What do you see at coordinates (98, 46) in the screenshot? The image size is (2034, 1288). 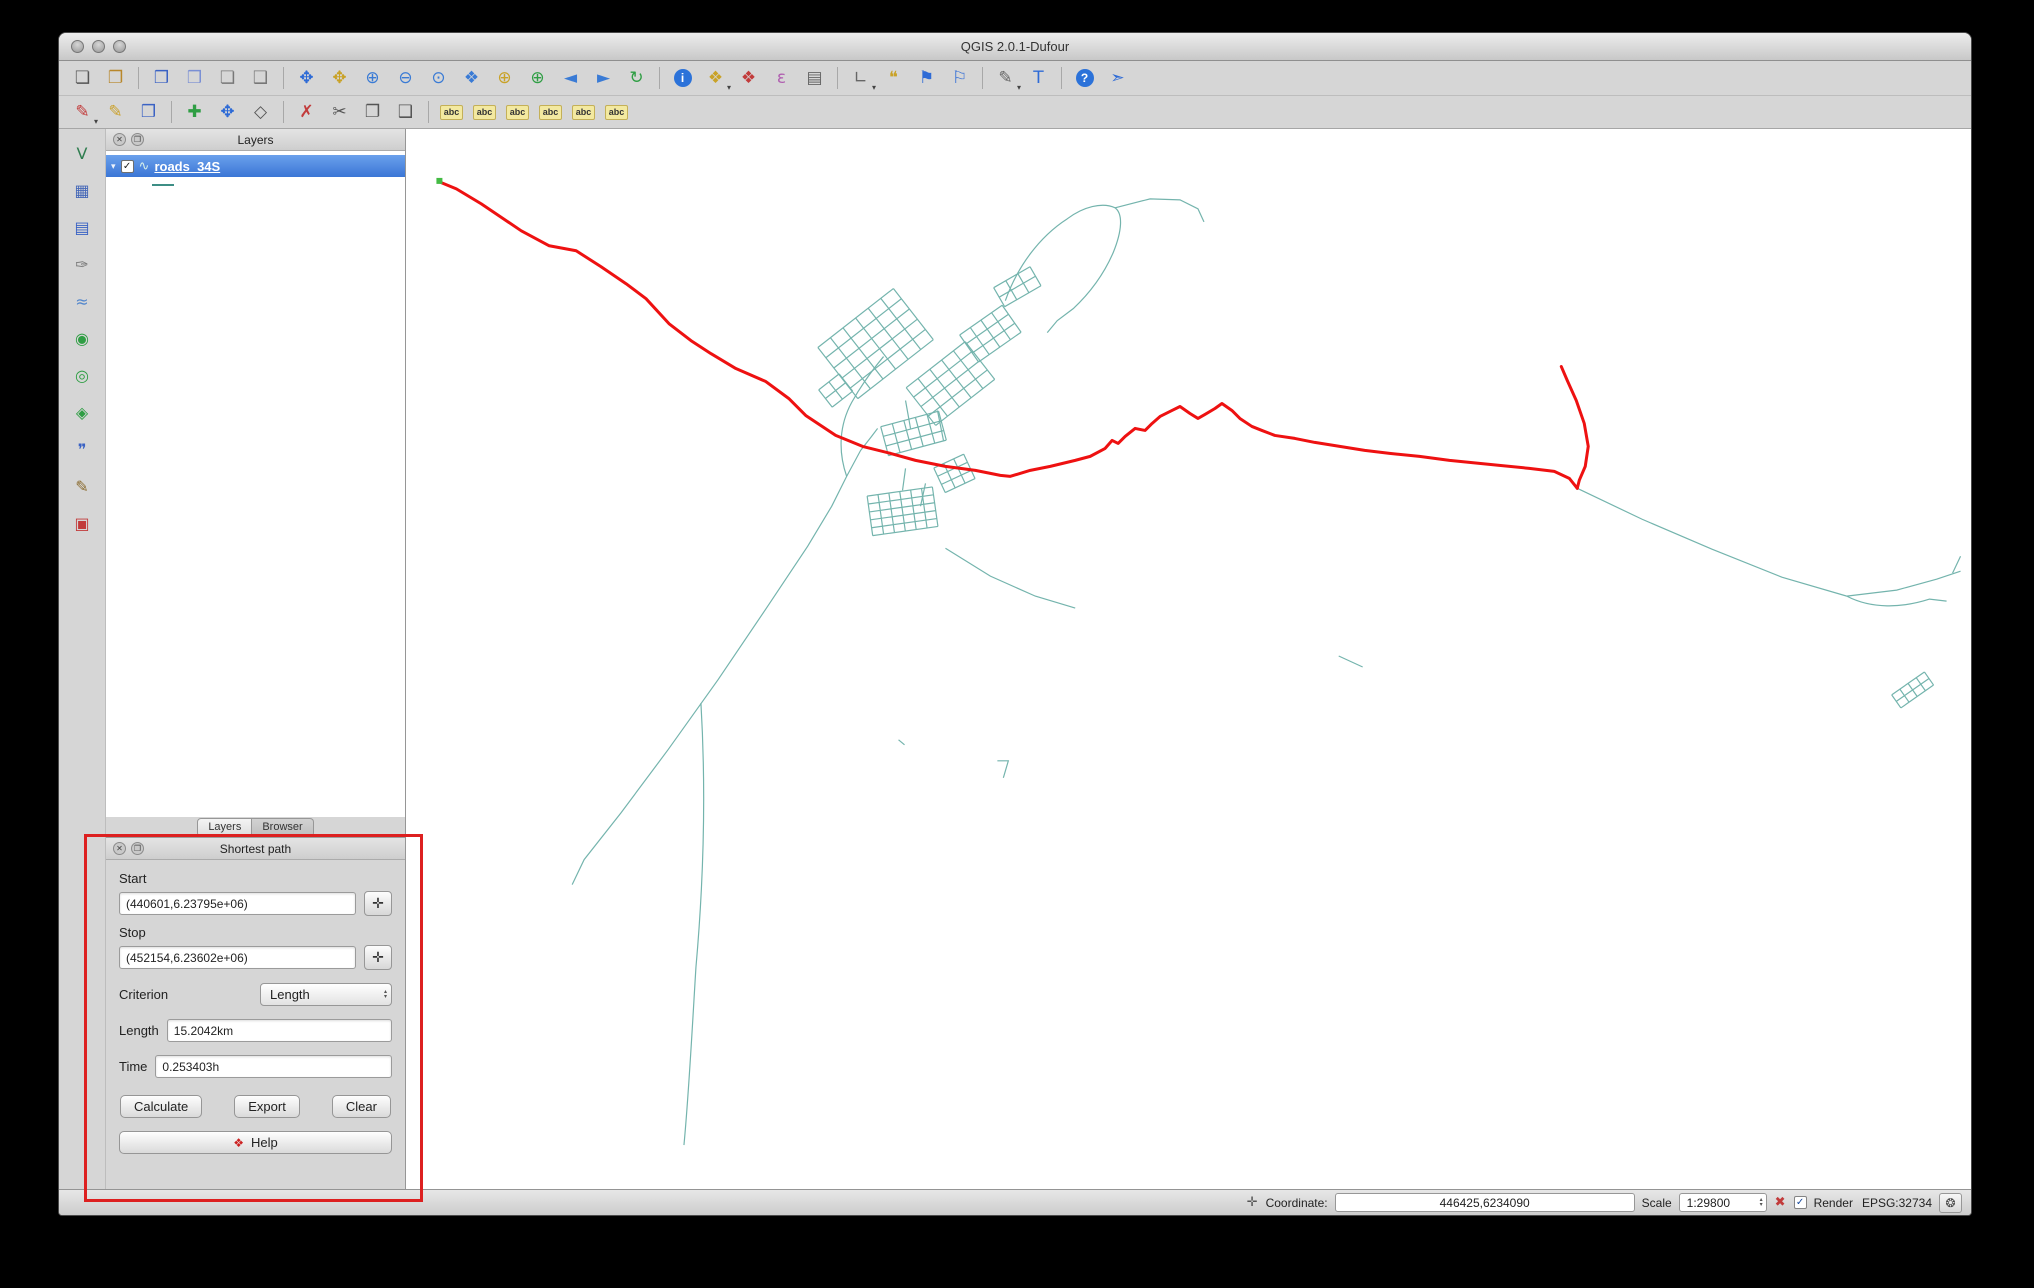 I see `window-minimize-button` at bounding box center [98, 46].